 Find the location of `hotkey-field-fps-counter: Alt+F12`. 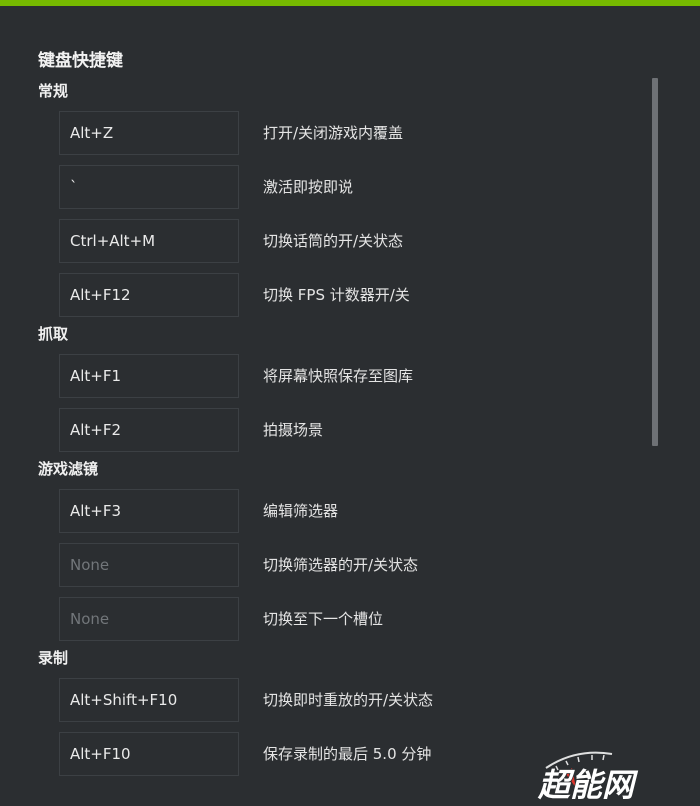

hotkey-field-fps-counter: Alt+F12 is located at coordinates (149, 295).